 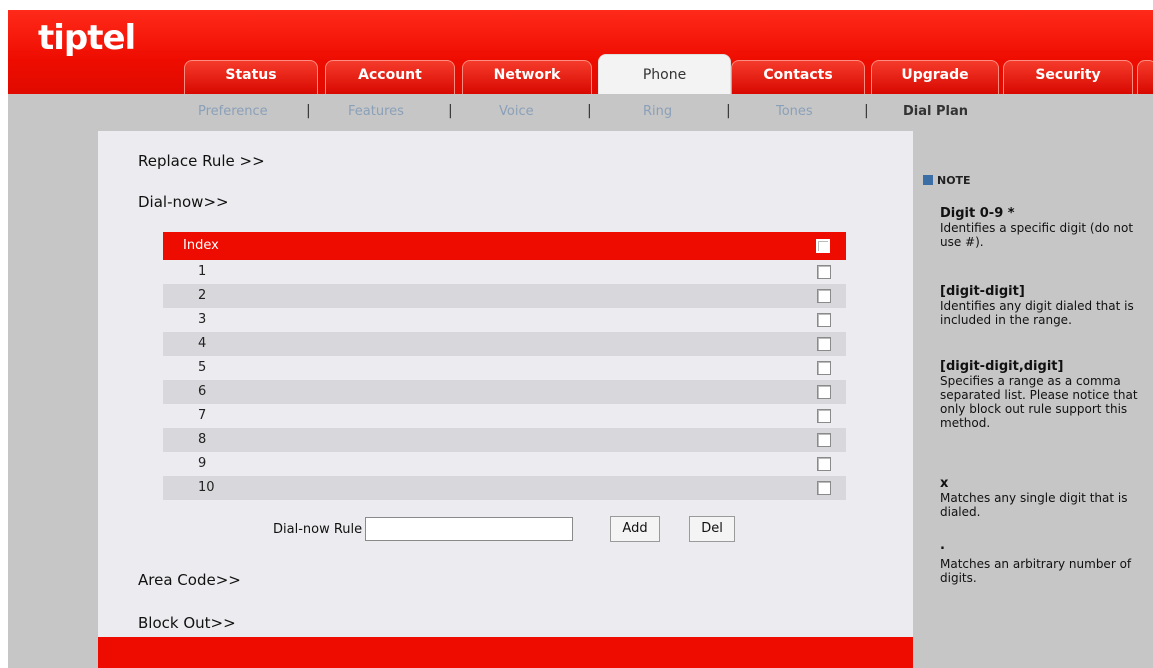 I want to click on subnav-ring: Ring, so click(x=657, y=111).